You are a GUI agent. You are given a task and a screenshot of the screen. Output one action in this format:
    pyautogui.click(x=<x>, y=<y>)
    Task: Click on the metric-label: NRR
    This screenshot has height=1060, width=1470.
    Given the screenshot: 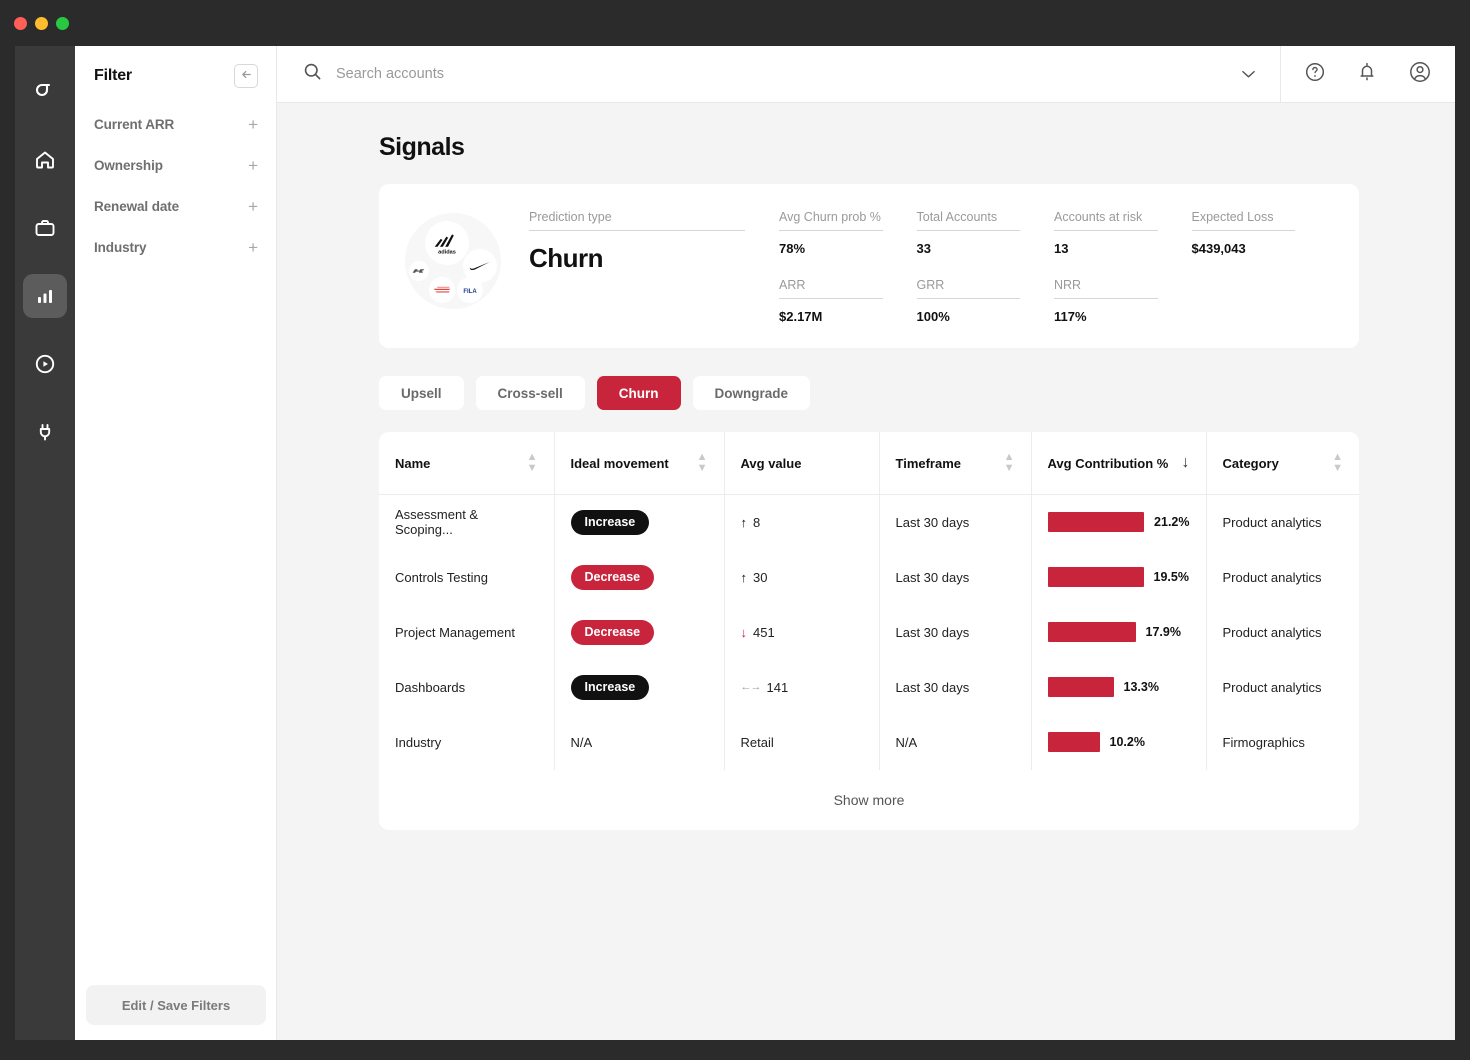 What is the action you would take?
    pyautogui.click(x=1106, y=288)
    